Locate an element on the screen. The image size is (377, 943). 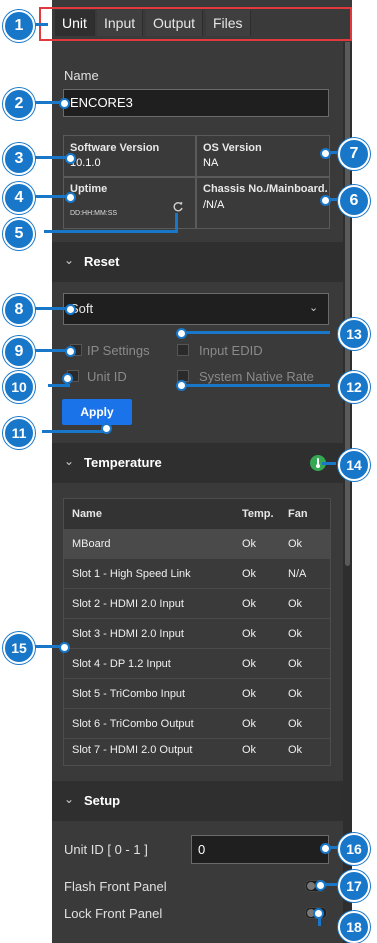
table-row: Slot 4 - DP 1.2 Input Ok Ok is located at coordinates (197, 664).